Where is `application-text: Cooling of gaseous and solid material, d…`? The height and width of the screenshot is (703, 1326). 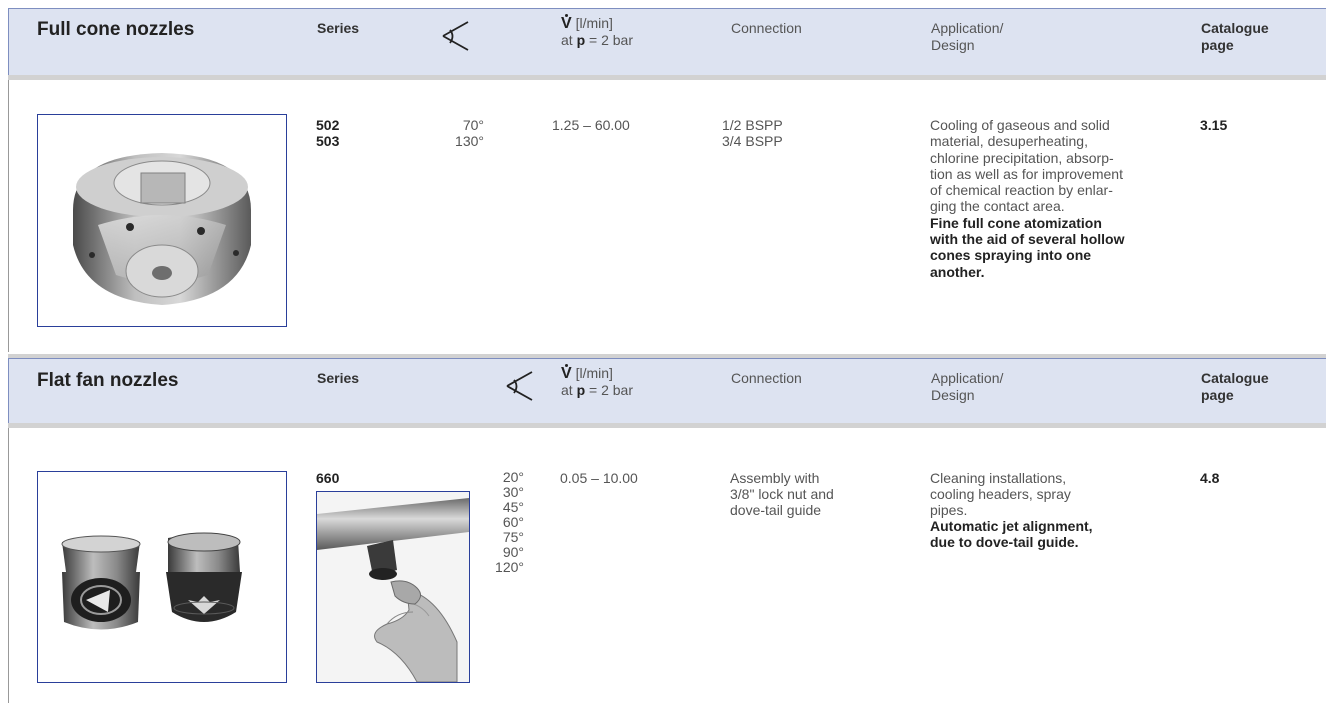 application-text: Cooling of gaseous and solid material, d… is located at coordinates (1027, 198).